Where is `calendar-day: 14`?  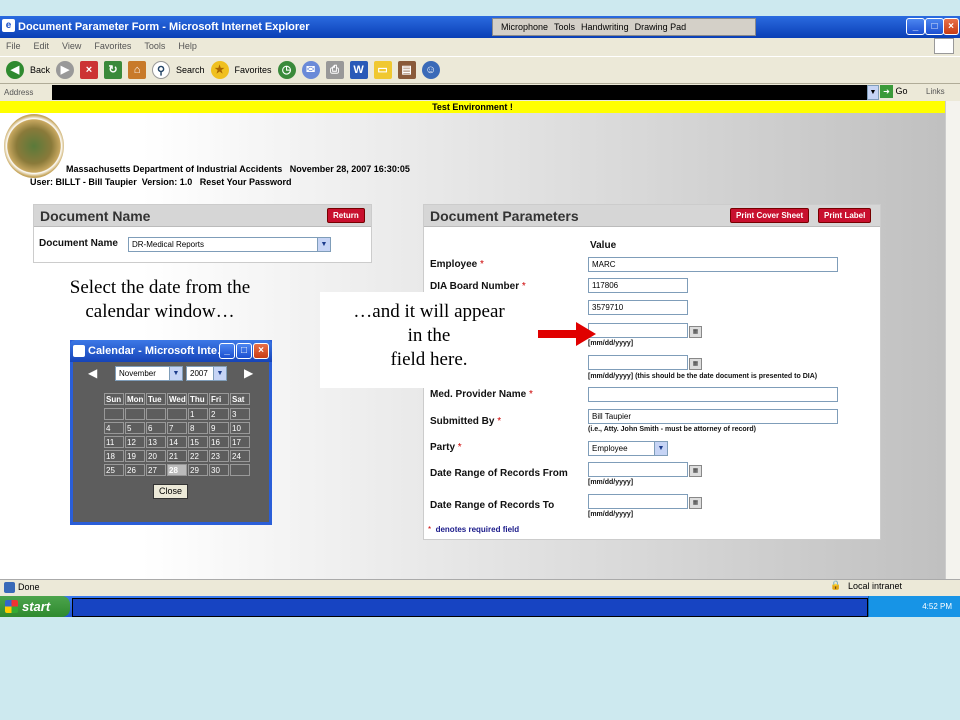
calendar-day: 14 is located at coordinates (177, 442).